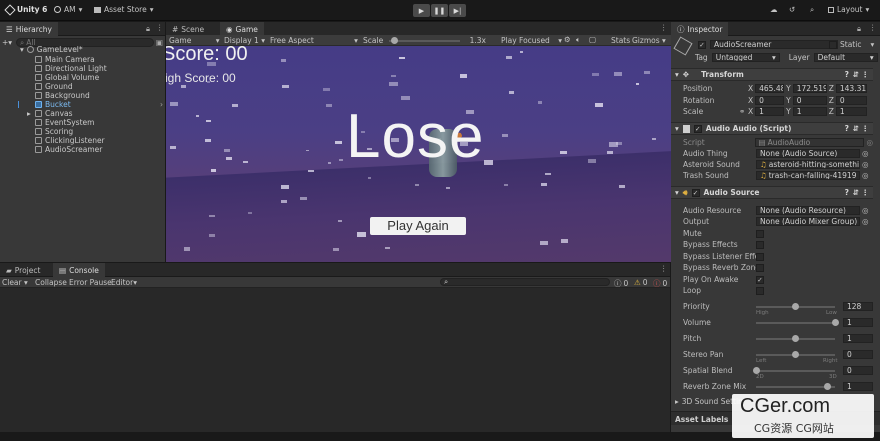 Image resolution: width=880 pixels, height=441 pixels. Describe the element at coordinates (795, 386) in the screenshot. I see `reverb-zone-slider` at that location.